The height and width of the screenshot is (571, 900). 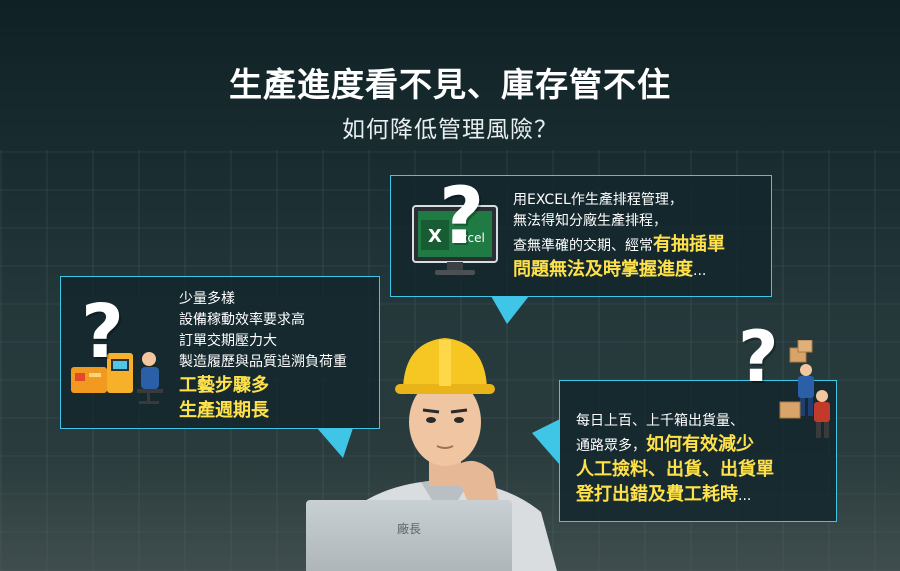 I want to click on laptop: 廠長, so click(x=409, y=535).